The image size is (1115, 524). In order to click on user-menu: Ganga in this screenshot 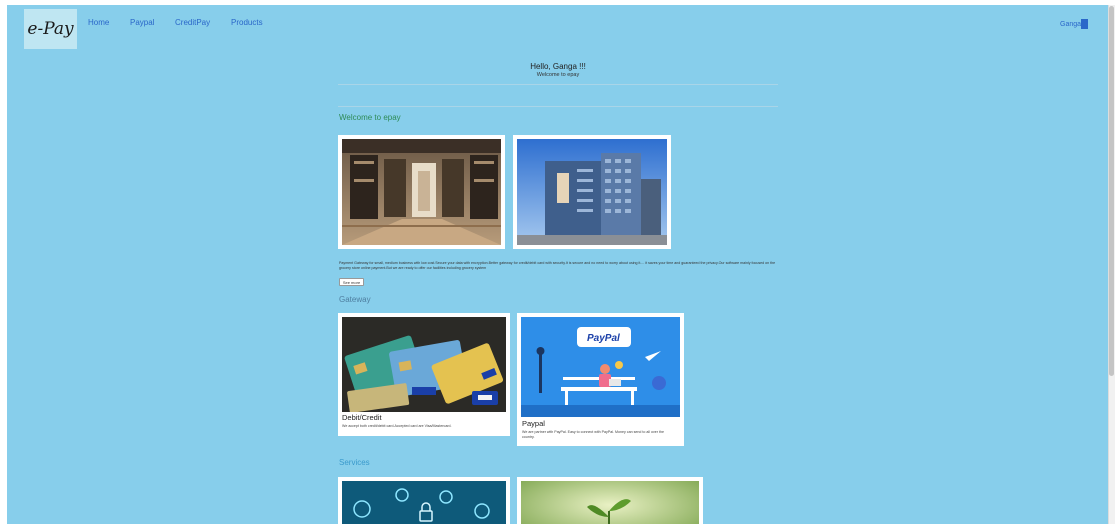, I will do `click(1074, 24)`.